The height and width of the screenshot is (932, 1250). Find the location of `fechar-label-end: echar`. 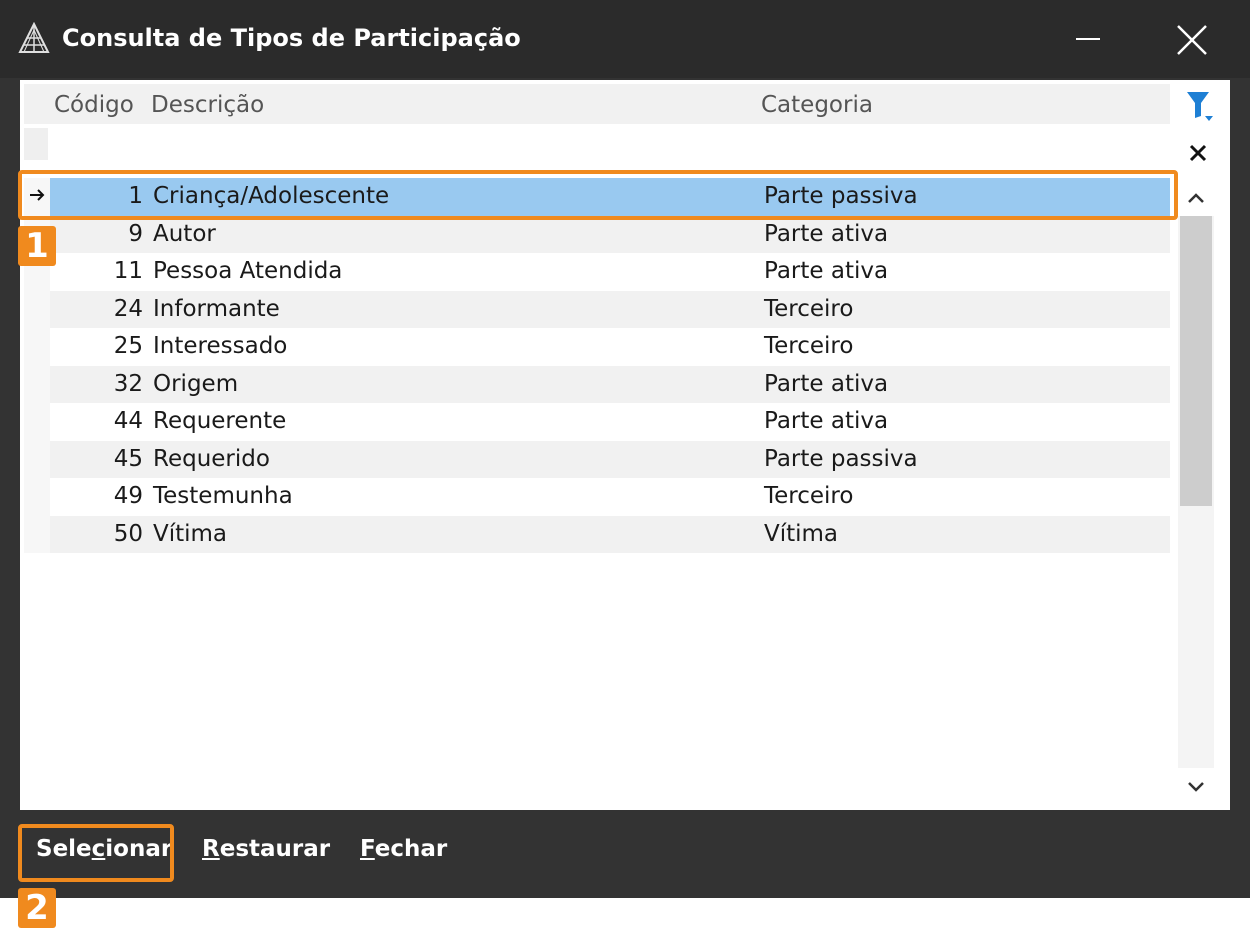

fechar-label-end: echar is located at coordinates (411, 849).